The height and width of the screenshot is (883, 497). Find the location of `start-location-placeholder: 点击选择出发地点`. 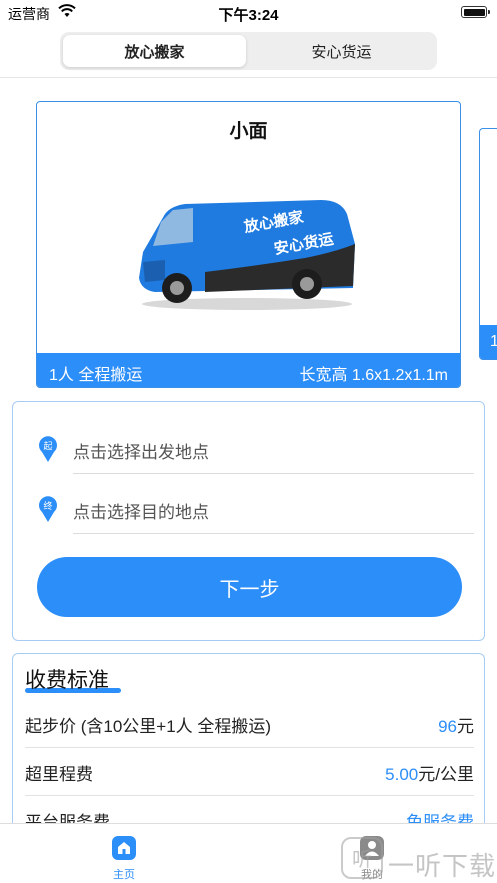

start-location-placeholder: 点击选择出发地点 is located at coordinates (141, 452).